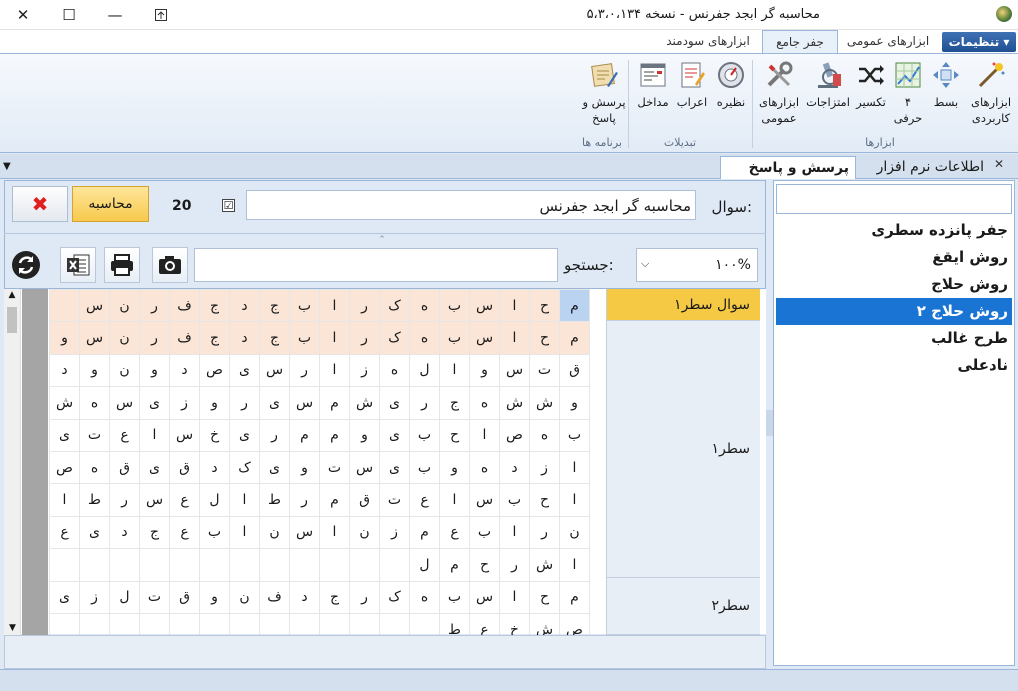 The height and width of the screenshot is (691, 1018). What do you see at coordinates (604, 96) in the screenshot?
I see `qa-button: پرسش و پاسخ` at bounding box center [604, 96].